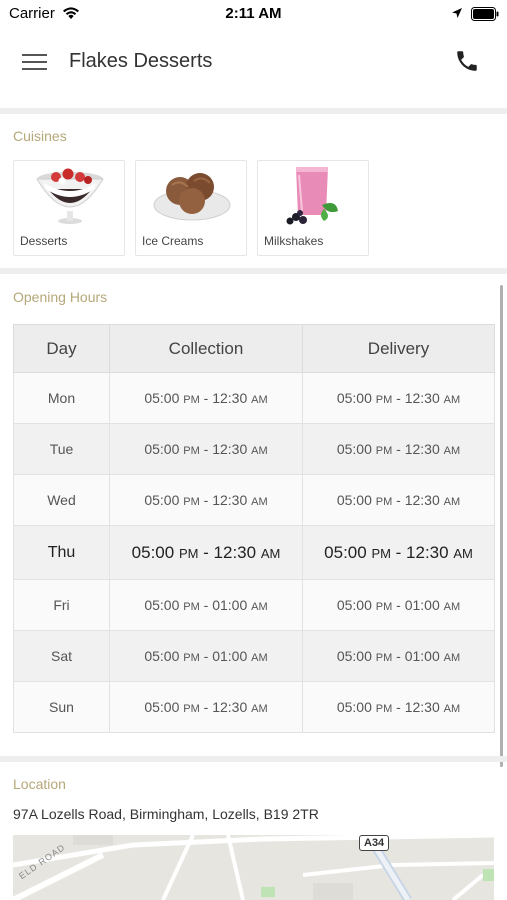 The height and width of the screenshot is (900, 507). Describe the element at coordinates (253, 68) in the screenshot. I see `app-header: Flakes Desserts` at that location.